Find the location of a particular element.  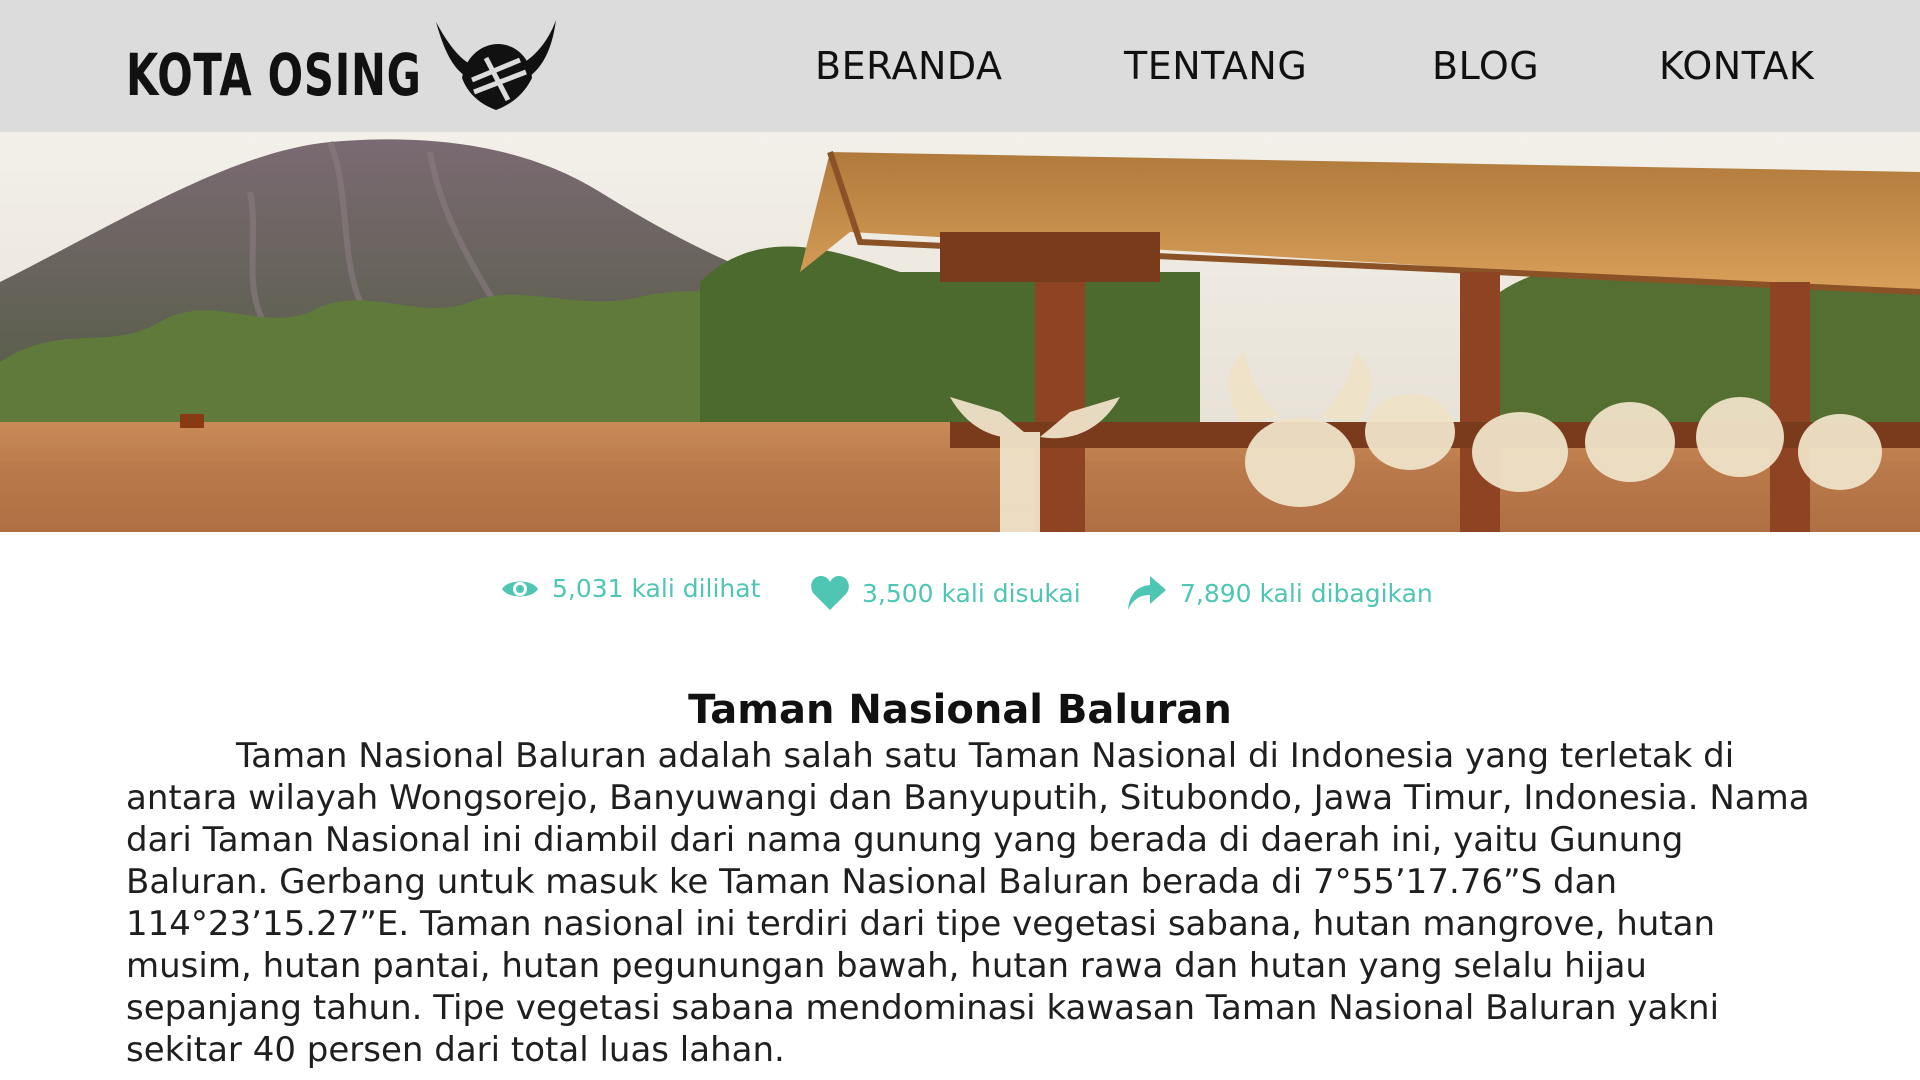

likes-count: 3,500 kali disukai is located at coordinates (971, 593).